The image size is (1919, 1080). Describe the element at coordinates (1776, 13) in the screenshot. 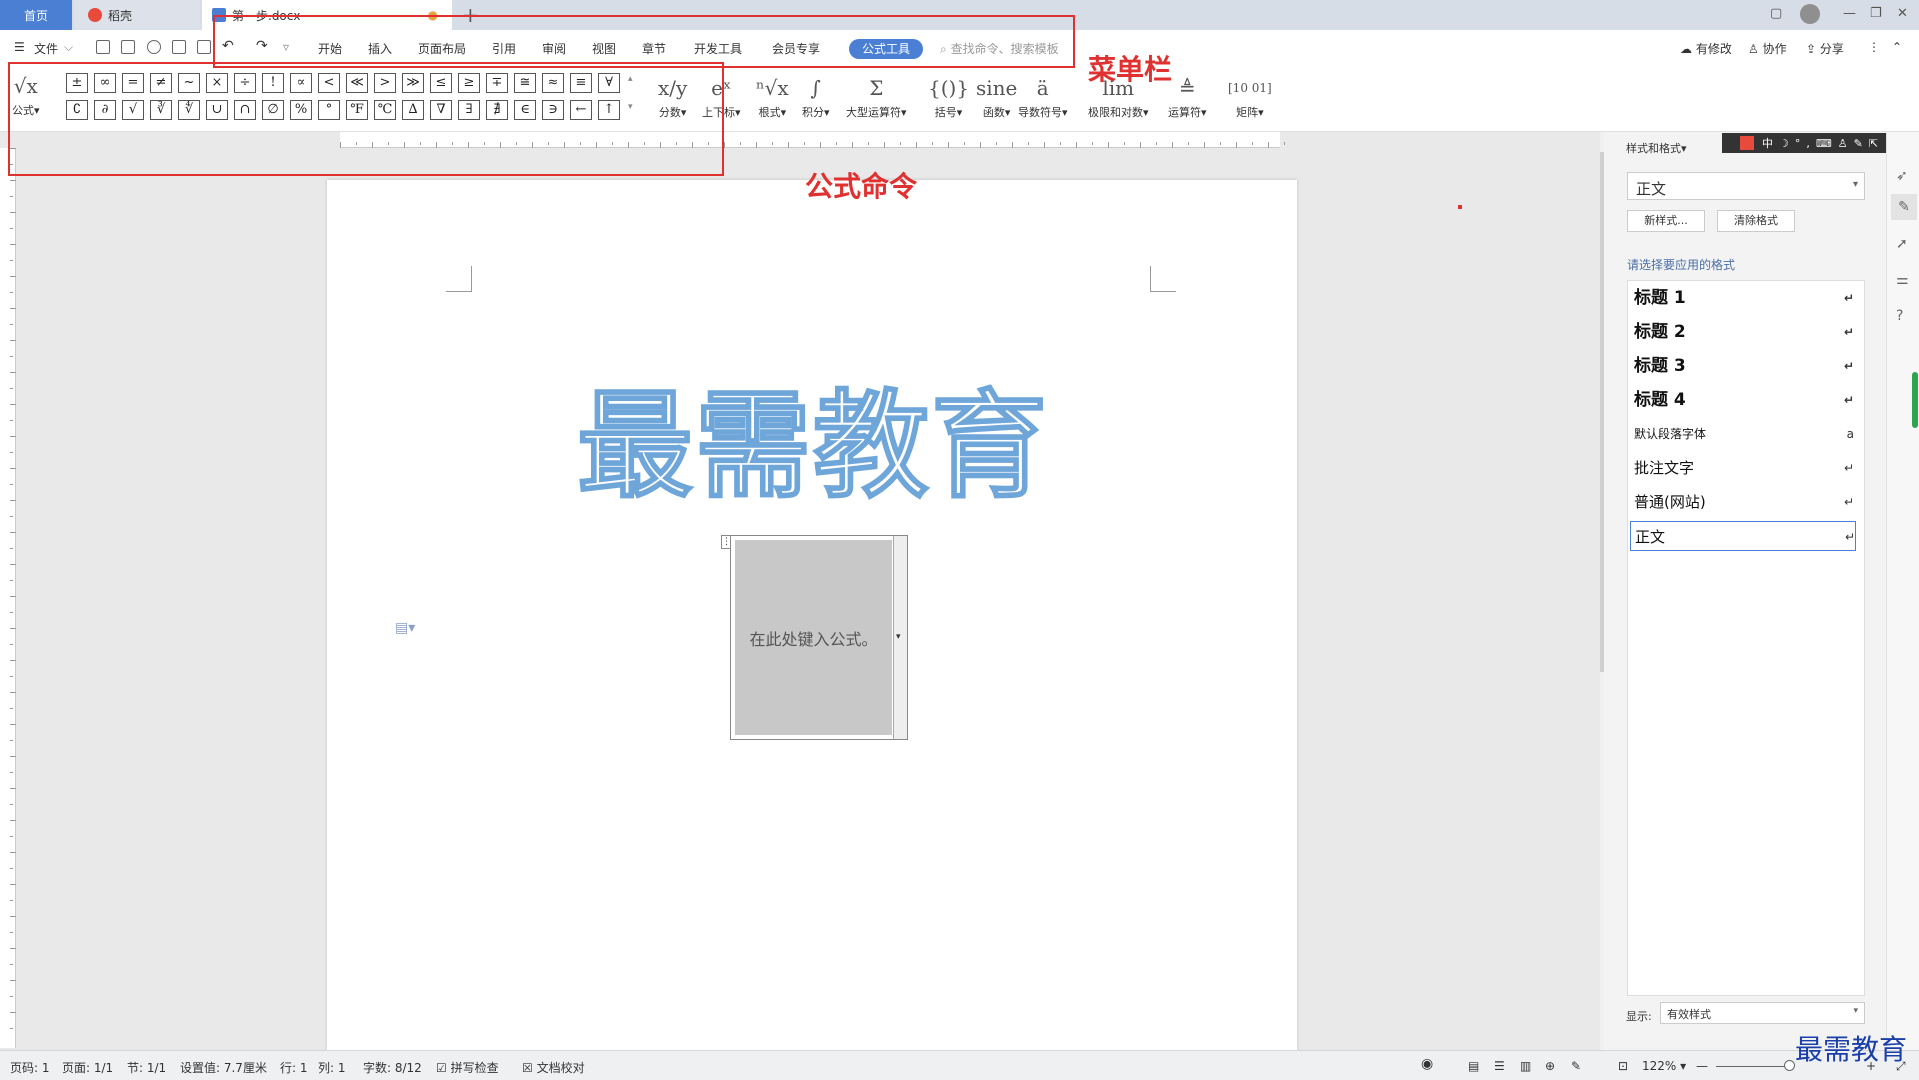

I see `window-layout-icon: ▢` at that location.